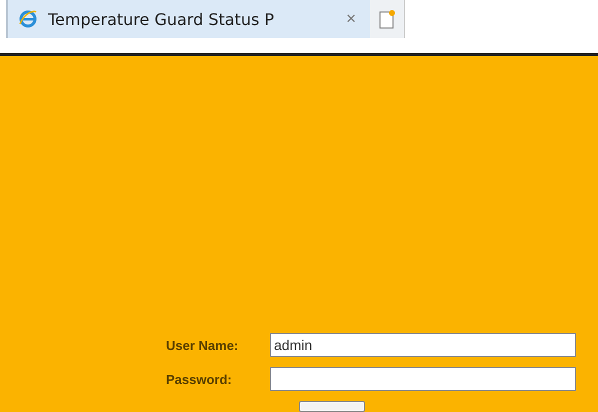  What do you see at coordinates (199, 379) in the screenshot?
I see `field-label: Password:` at bounding box center [199, 379].